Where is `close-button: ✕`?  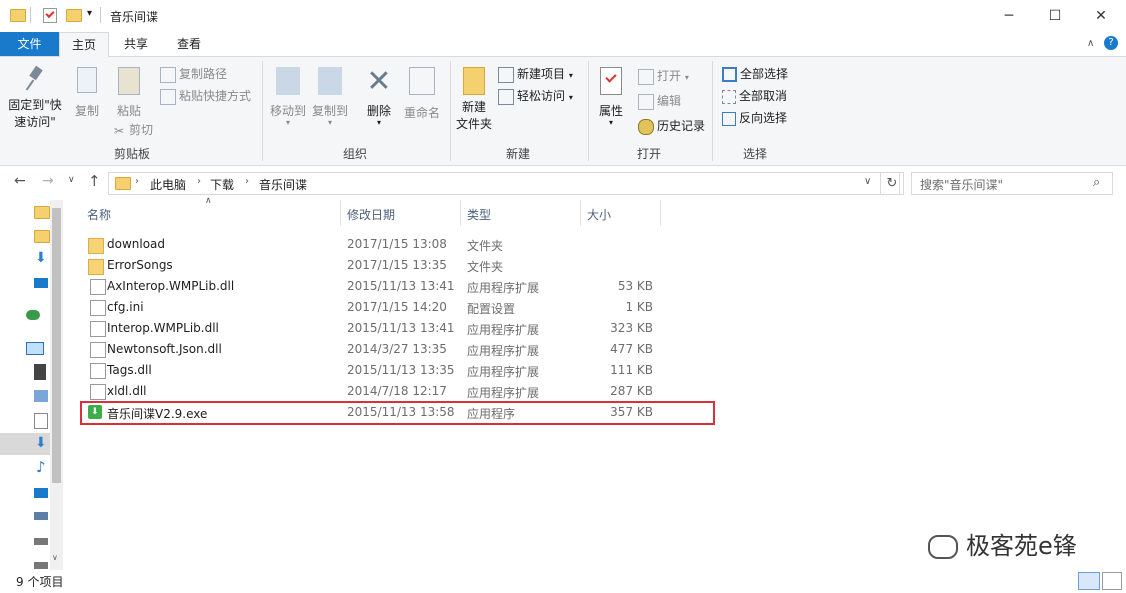 close-button: ✕ is located at coordinates (1101, 16).